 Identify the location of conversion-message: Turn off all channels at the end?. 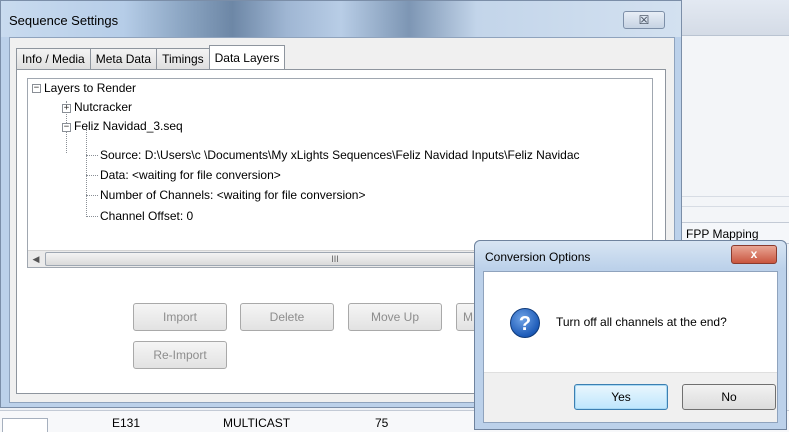
(641, 322).